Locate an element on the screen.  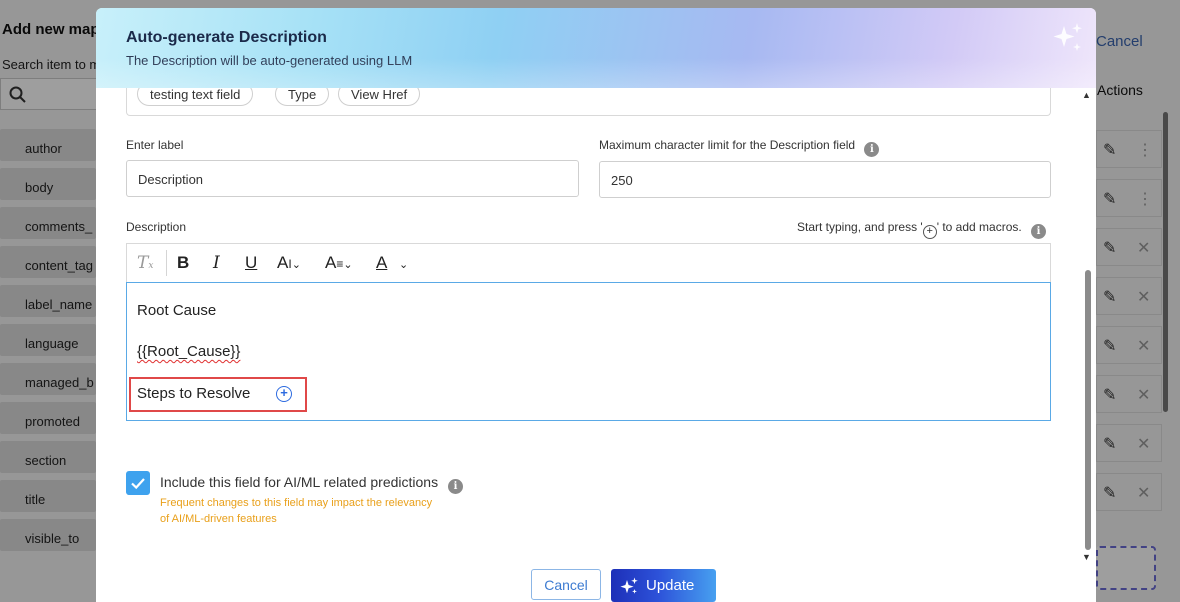
bold-icon: B is located at coordinates (183, 263).